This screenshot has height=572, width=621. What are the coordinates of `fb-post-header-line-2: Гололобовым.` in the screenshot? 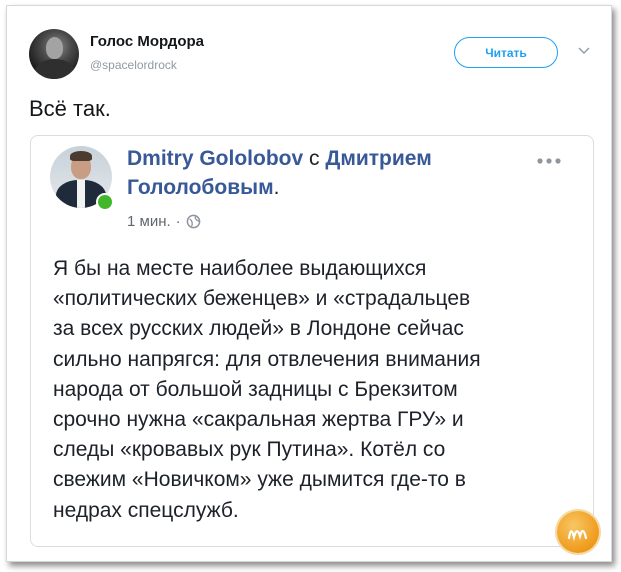 It's located at (203, 188).